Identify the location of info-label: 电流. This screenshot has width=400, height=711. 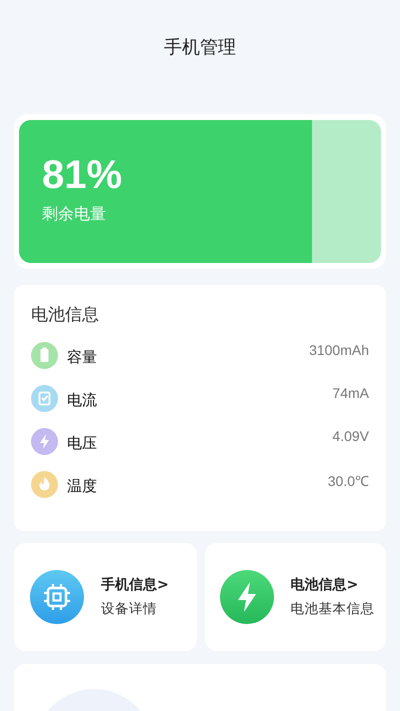
(82, 400).